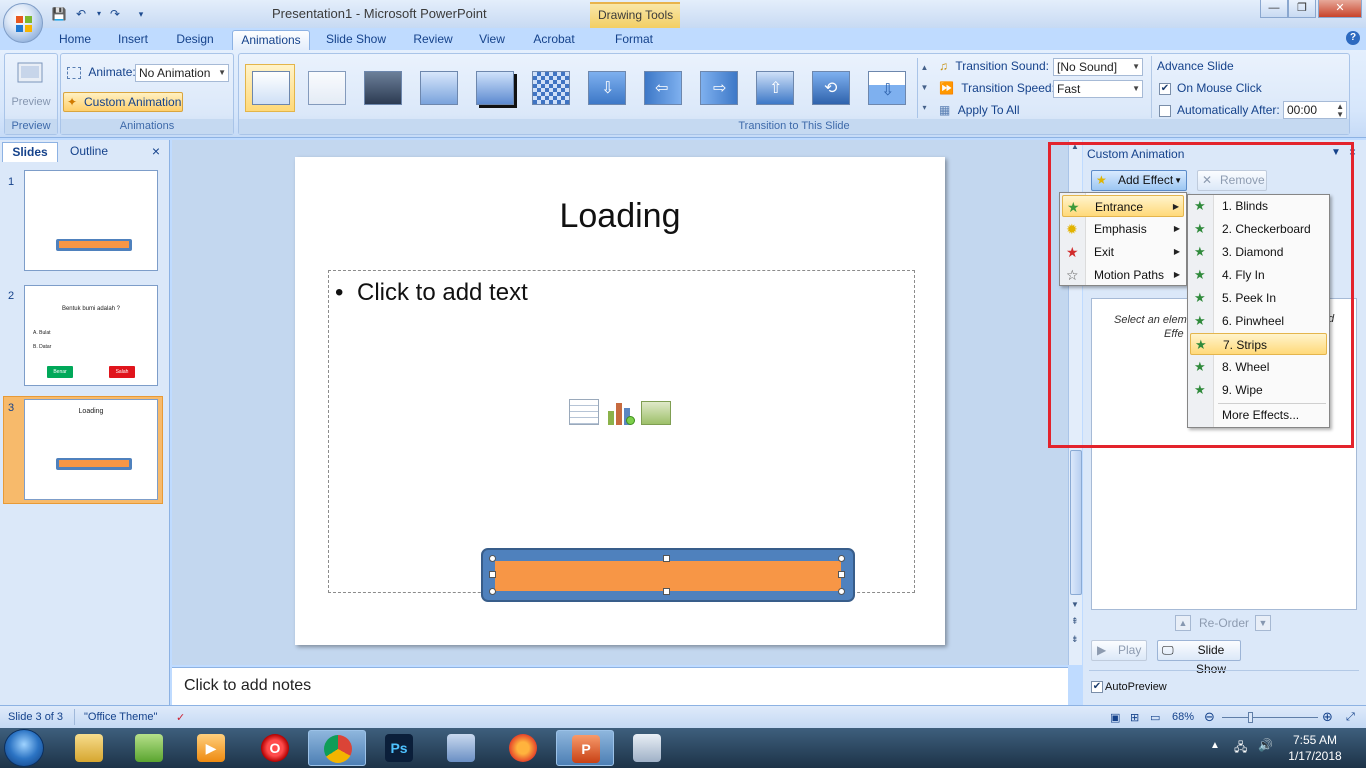  What do you see at coordinates (141, 14) in the screenshot?
I see `customize-qat-icon: ▾` at bounding box center [141, 14].